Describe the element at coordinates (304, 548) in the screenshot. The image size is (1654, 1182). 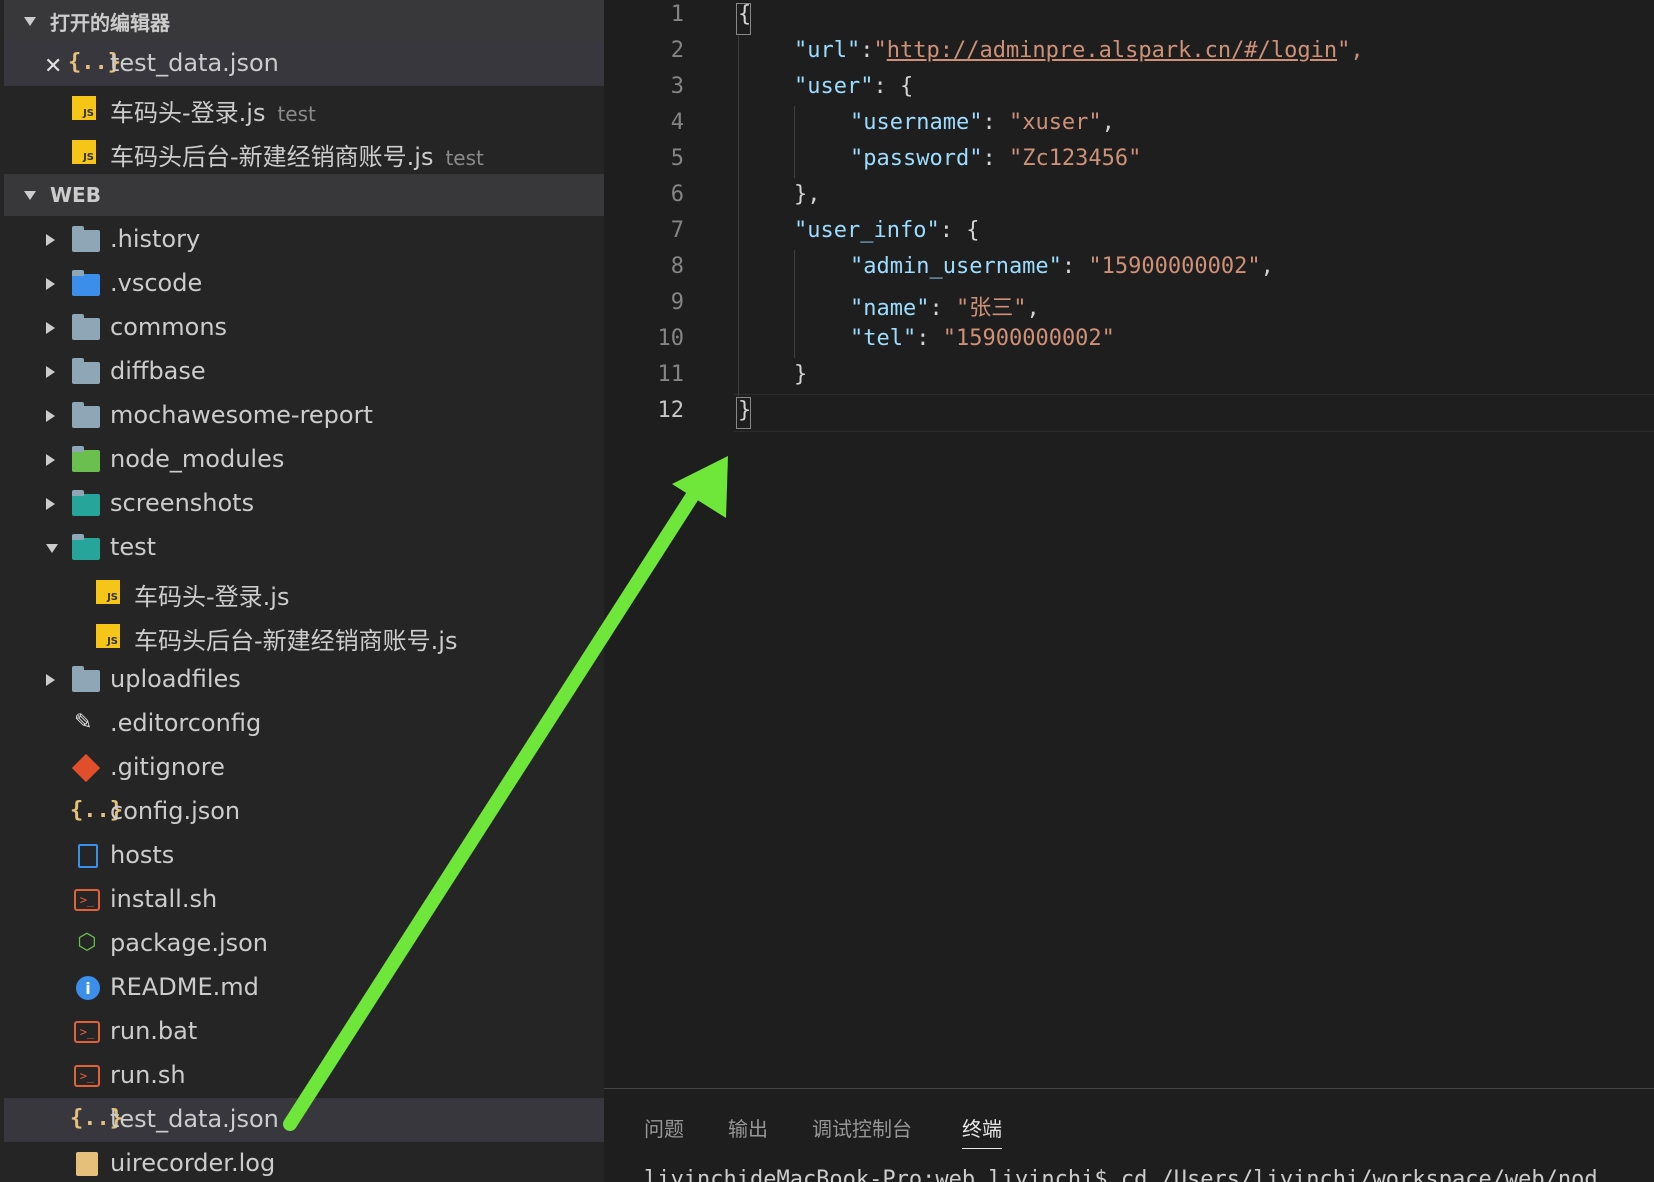
I see `tree-item-test: test` at that location.